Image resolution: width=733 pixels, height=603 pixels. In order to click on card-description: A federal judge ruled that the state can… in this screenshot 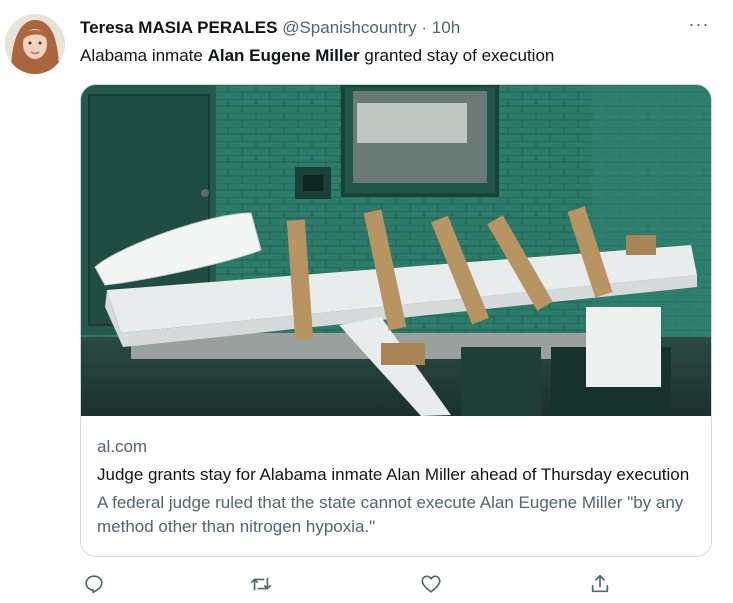, I will do `click(390, 514)`.